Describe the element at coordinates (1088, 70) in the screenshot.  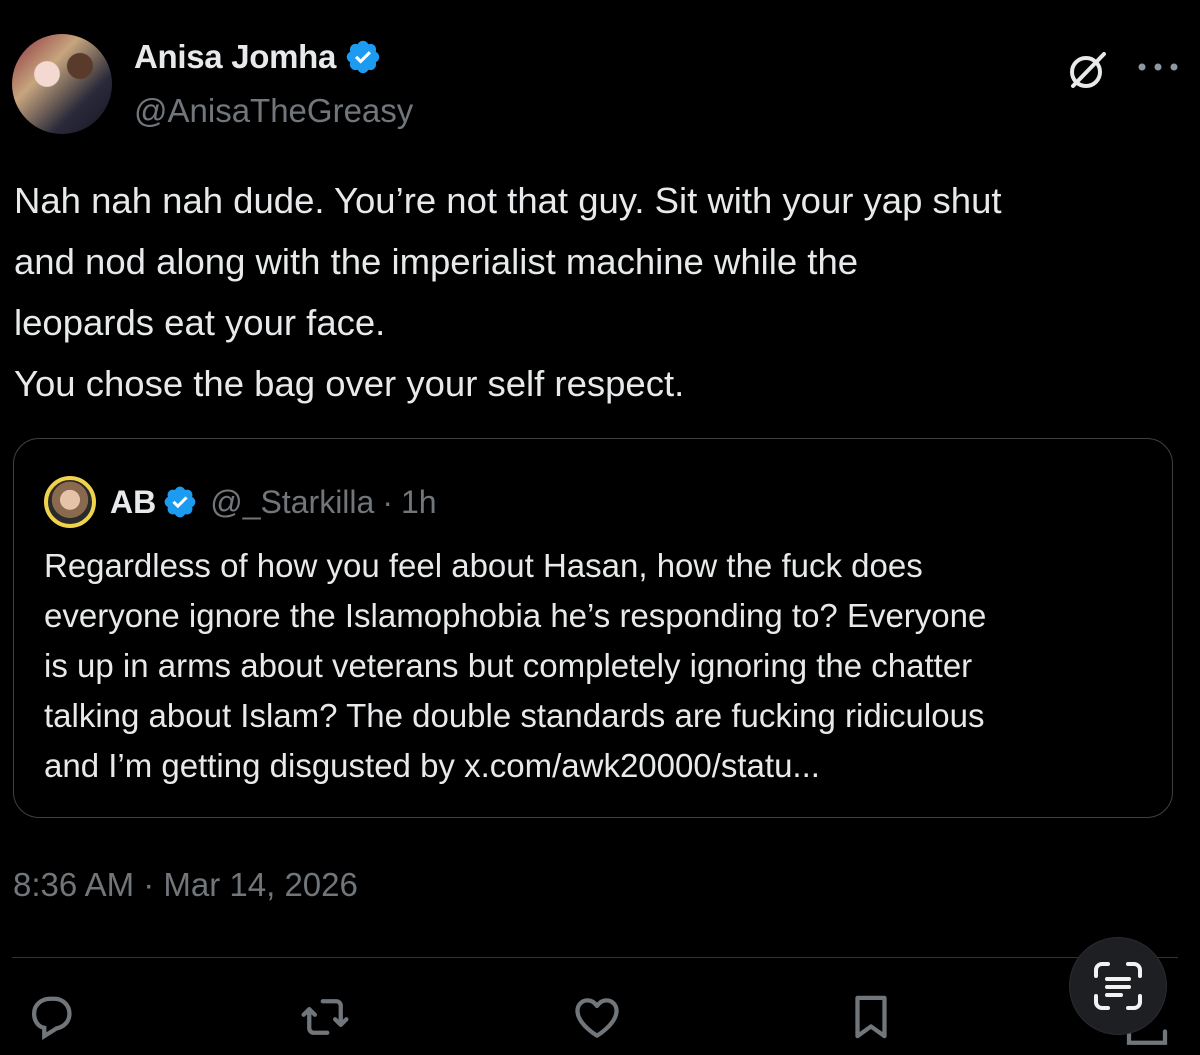
I see `grok-icon` at that location.